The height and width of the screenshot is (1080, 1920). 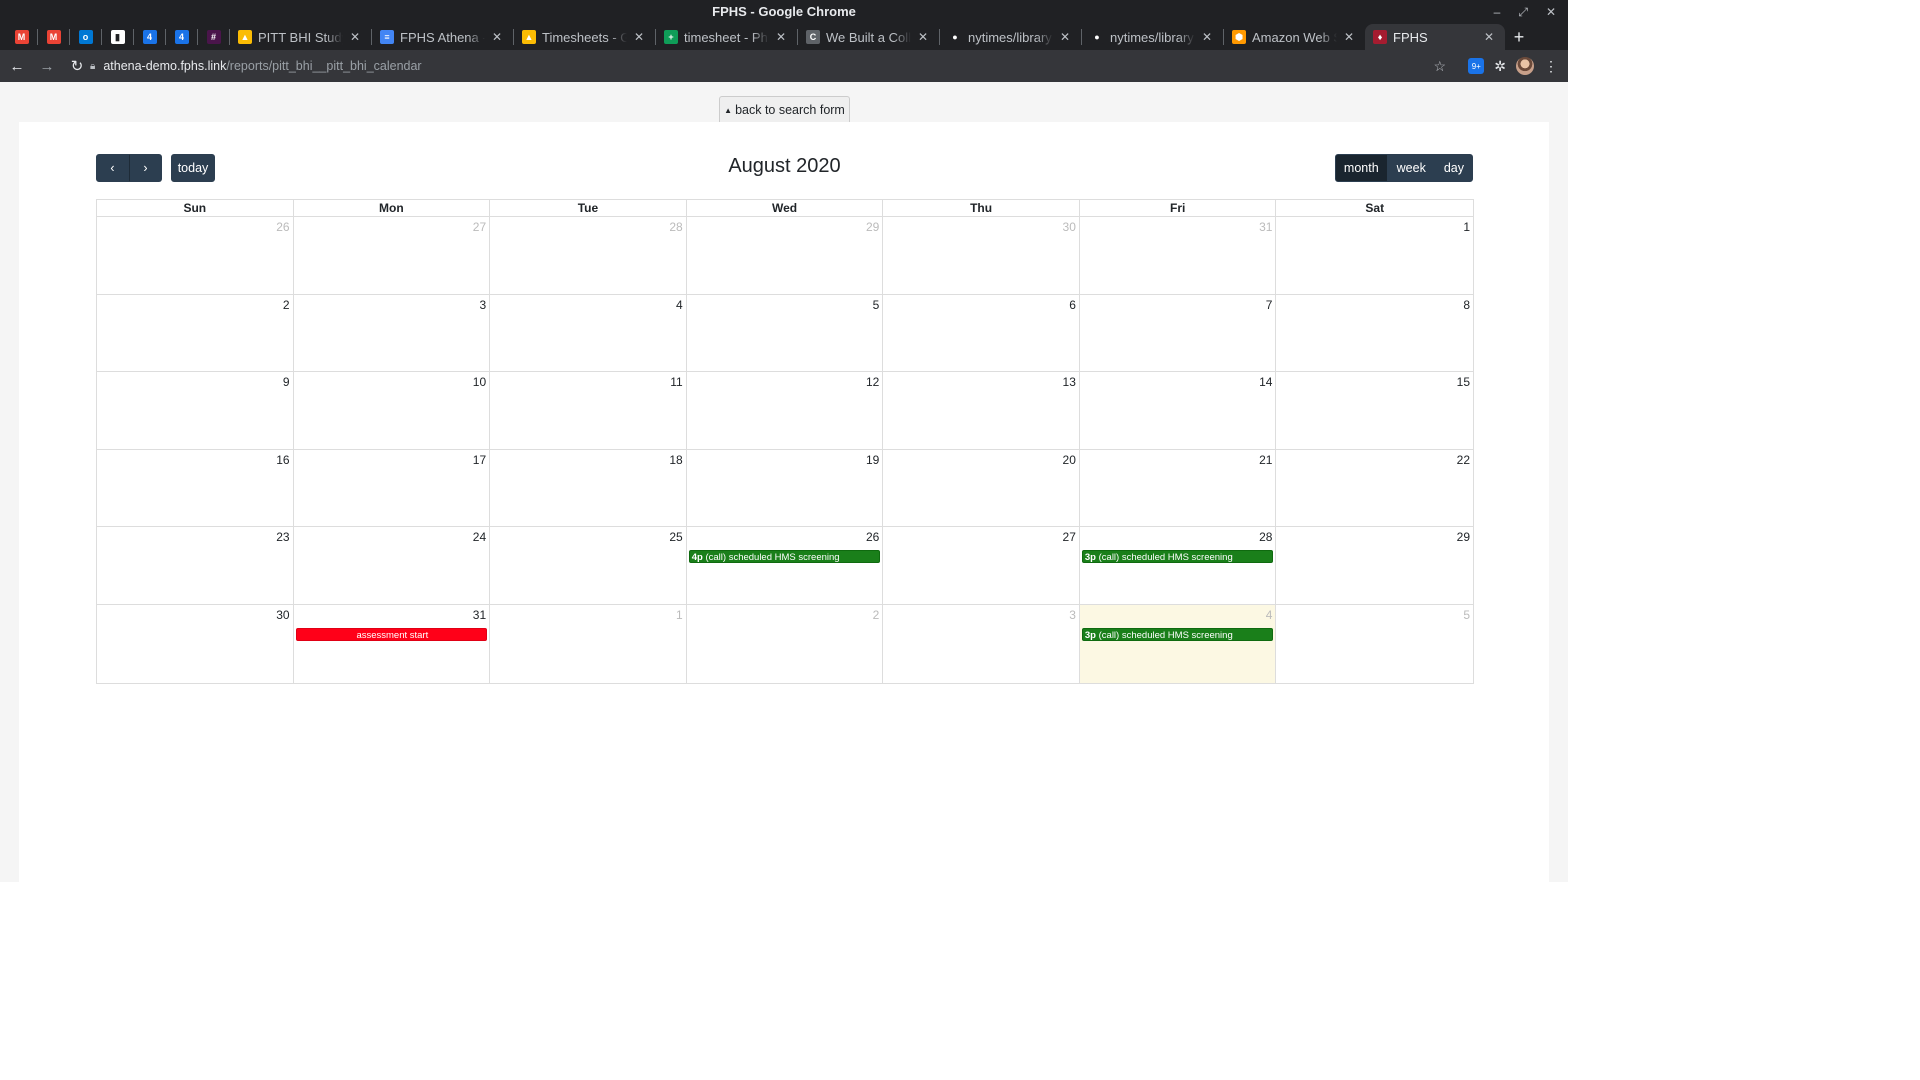 What do you see at coordinates (1294, 37) in the screenshot?
I see `browser-tab: ⬢ Amazon Web Se ✕` at bounding box center [1294, 37].